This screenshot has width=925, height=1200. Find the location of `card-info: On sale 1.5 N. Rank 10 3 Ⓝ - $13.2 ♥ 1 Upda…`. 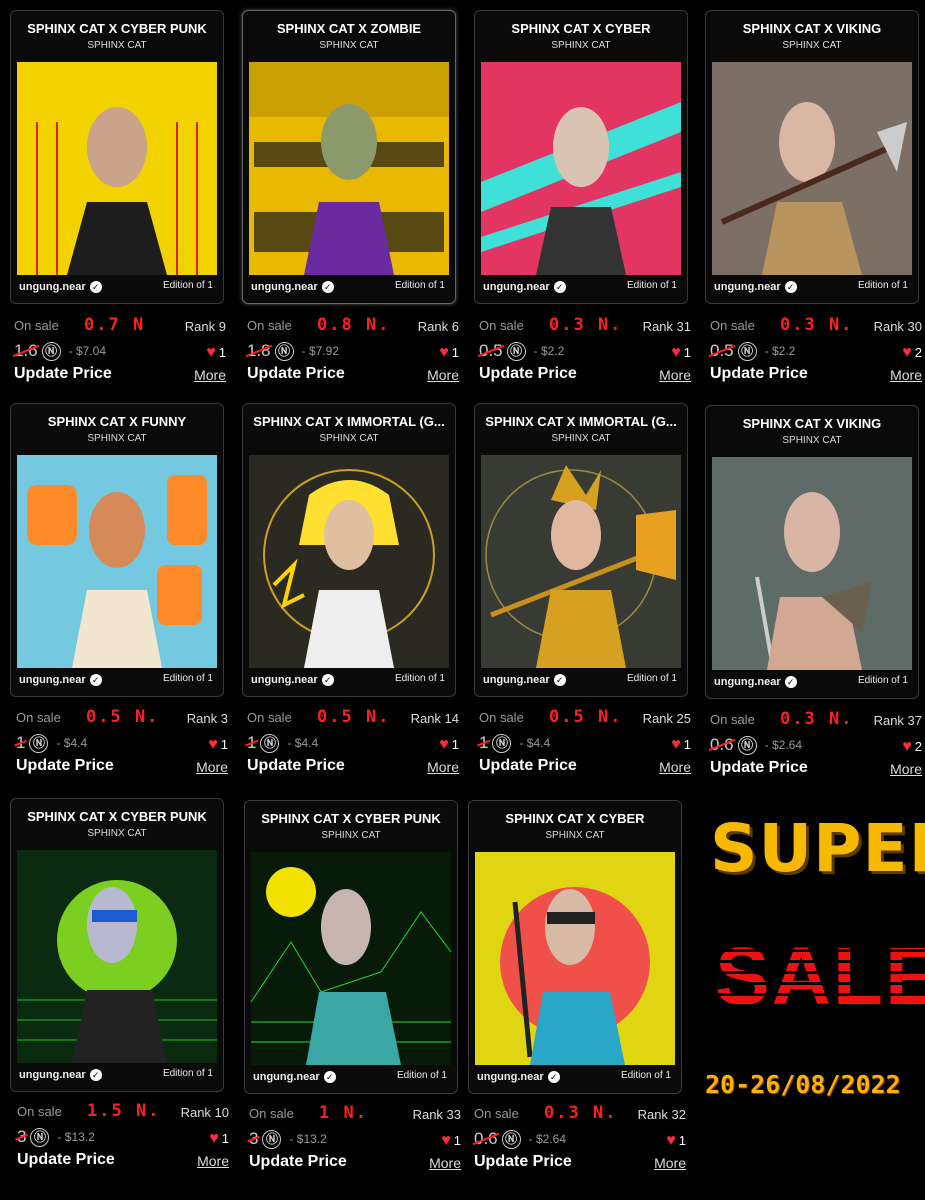

card-info: On sale 1.5 N. Rank 10 3 Ⓝ - $13.2 ♥ 1 Upda… is located at coordinates (123, 1142).